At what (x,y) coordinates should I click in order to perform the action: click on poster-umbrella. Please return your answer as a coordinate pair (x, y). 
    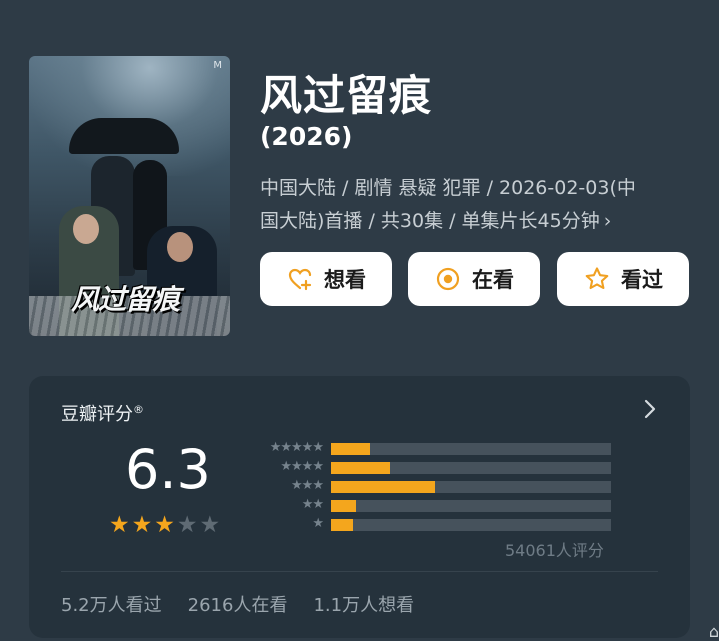
    Looking at the image, I should click on (124, 136).